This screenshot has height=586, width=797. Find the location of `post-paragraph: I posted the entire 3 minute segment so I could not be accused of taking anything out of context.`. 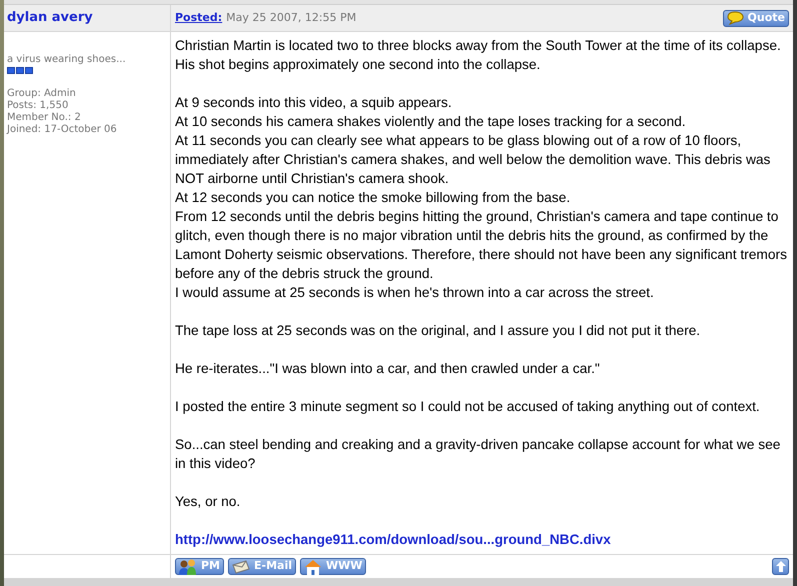

post-paragraph: I posted the entire 3 minute segment so I could not be accused of taking anything out of context. is located at coordinates (468, 407).